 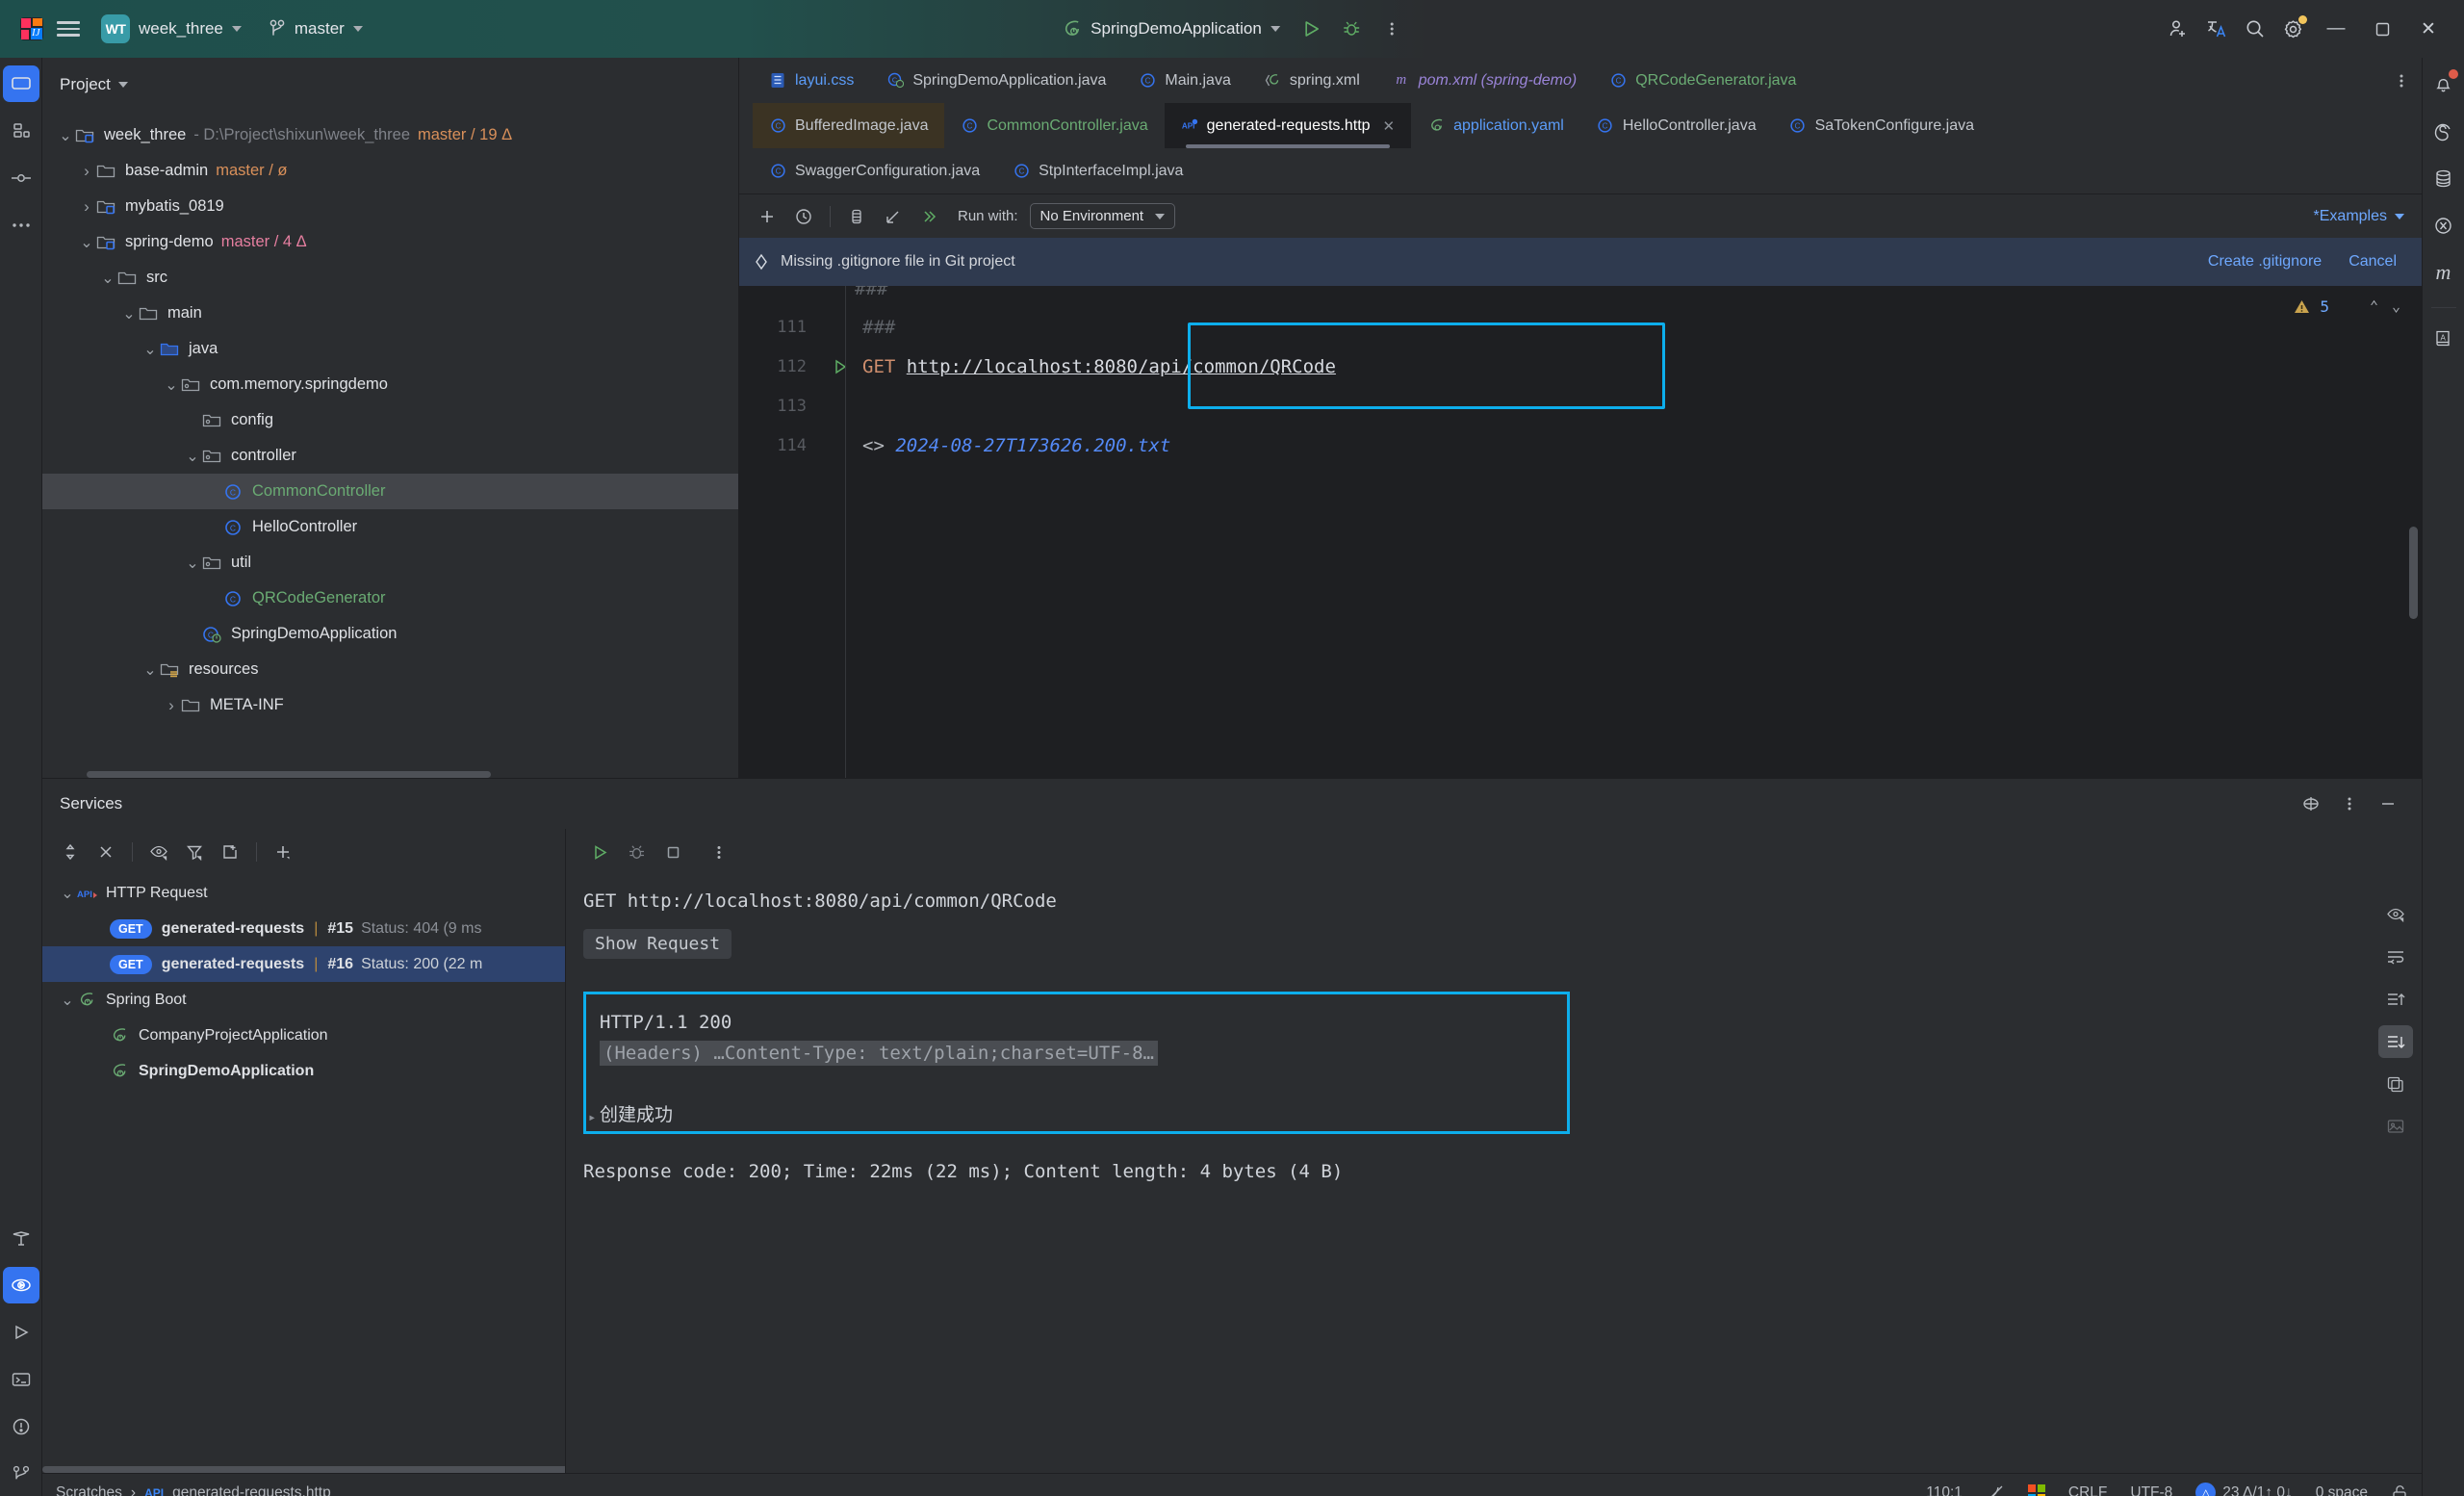 I want to click on ai-assistant-icon, so click(x=2444, y=131).